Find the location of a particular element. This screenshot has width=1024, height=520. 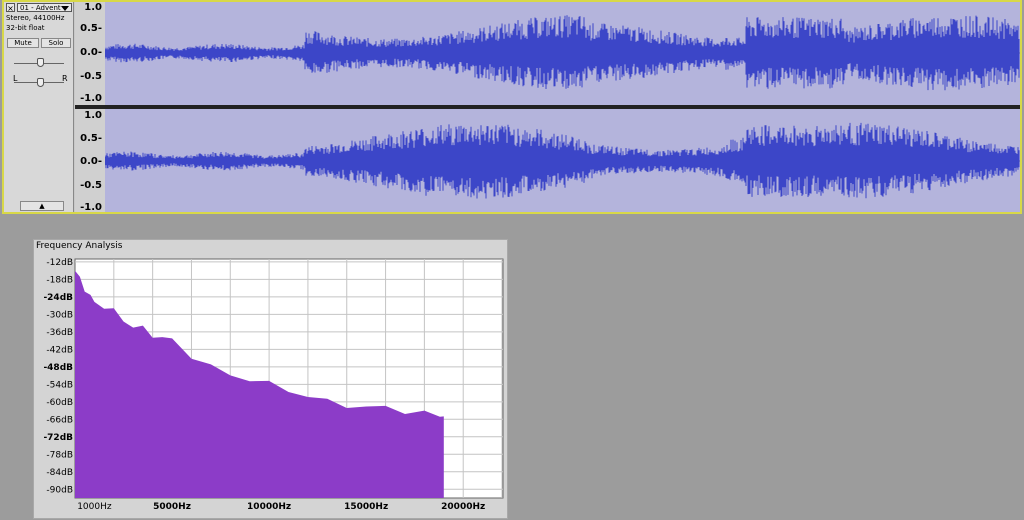

pan-slider-thumb is located at coordinates (40, 82).